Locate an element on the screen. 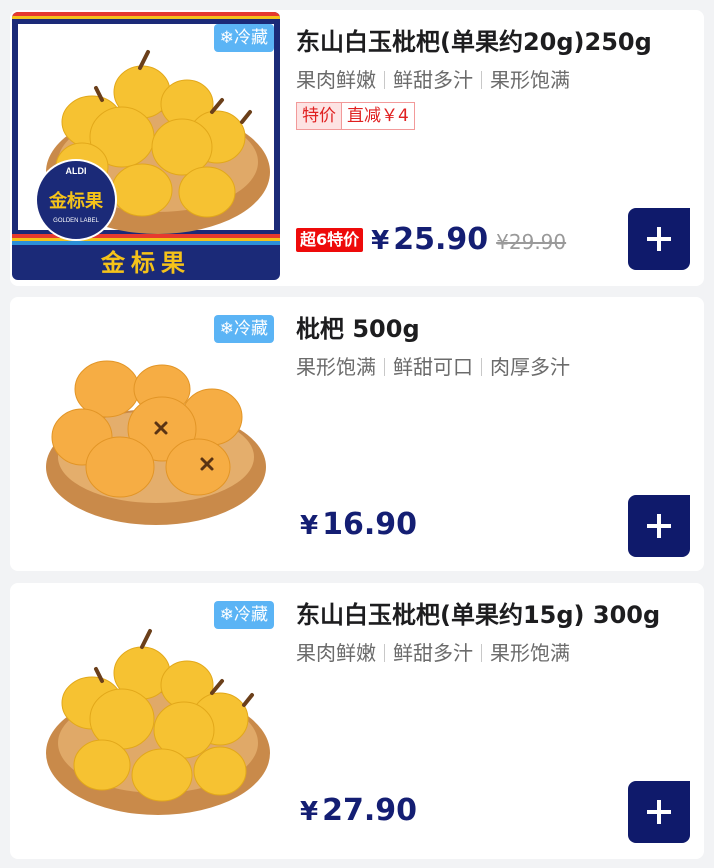 This screenshot has height=868, width=714. seal-text: 金标果 is located at coordinates (76, 201).